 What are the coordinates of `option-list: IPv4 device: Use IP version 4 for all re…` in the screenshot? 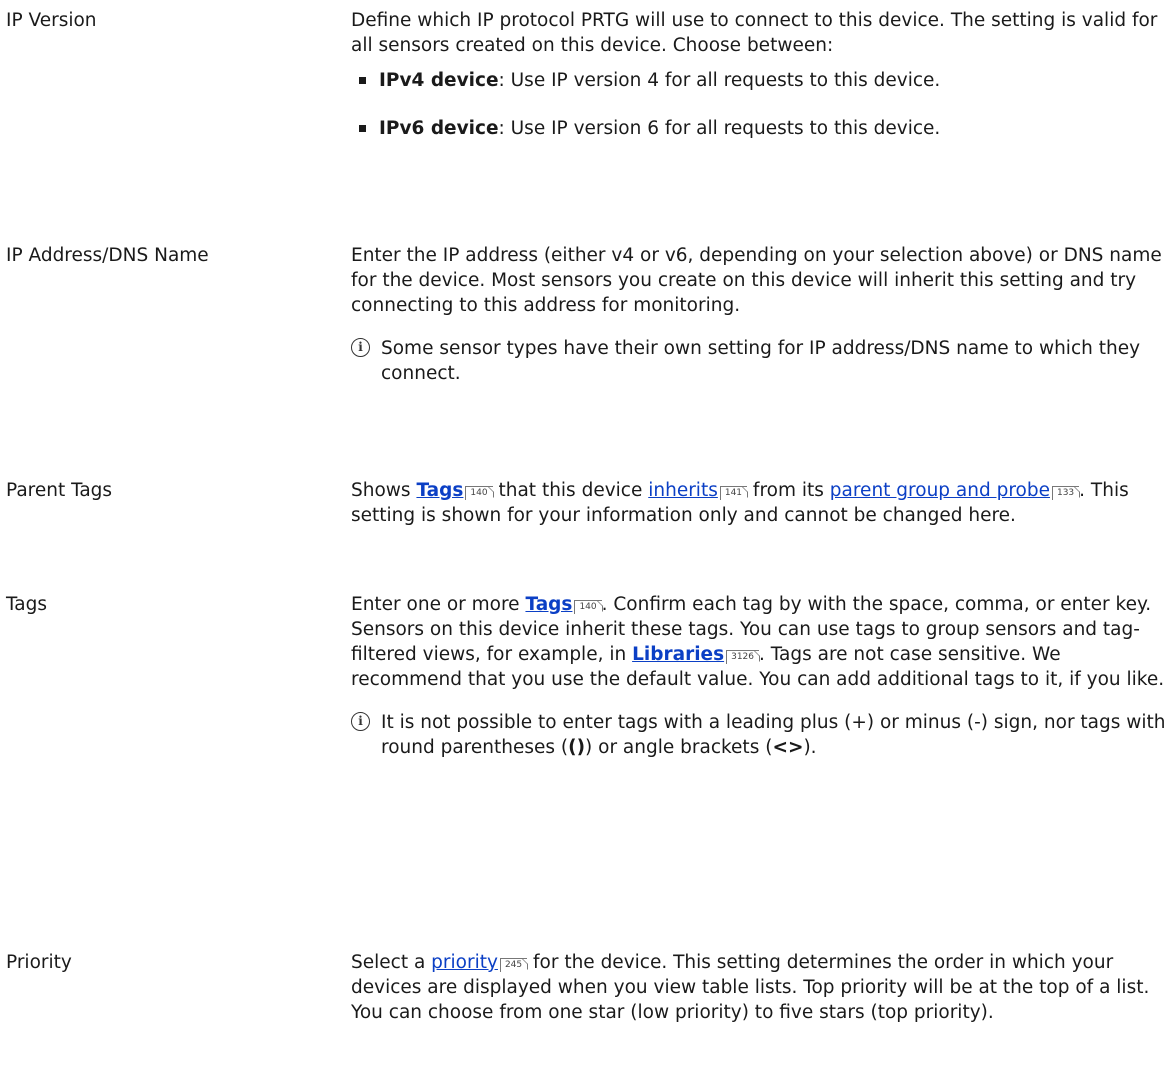 It's located at (758, 104).